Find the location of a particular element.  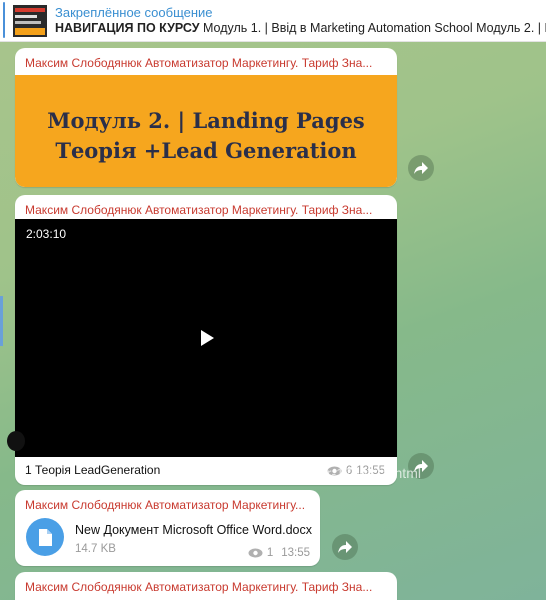

user-avatar is located at coordinates (16, 441).